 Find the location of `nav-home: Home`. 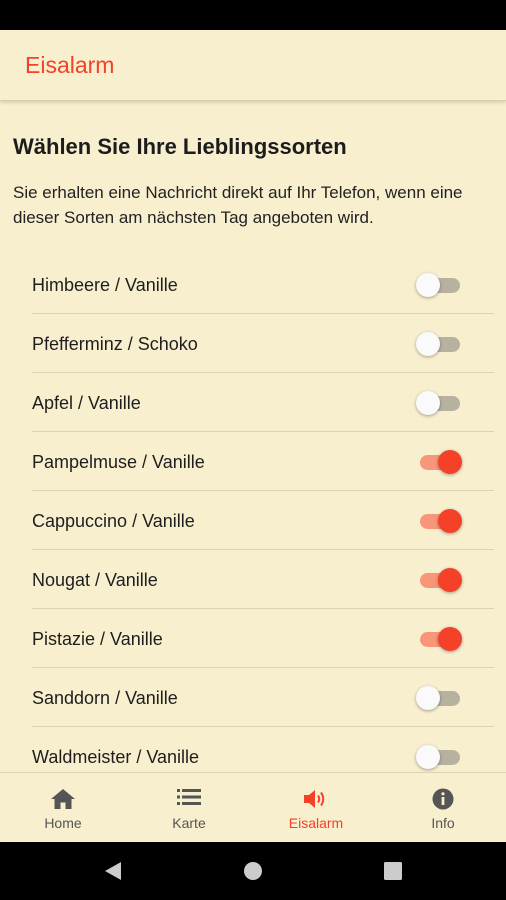

nav-home: Home is located at coordinates (63, 807).